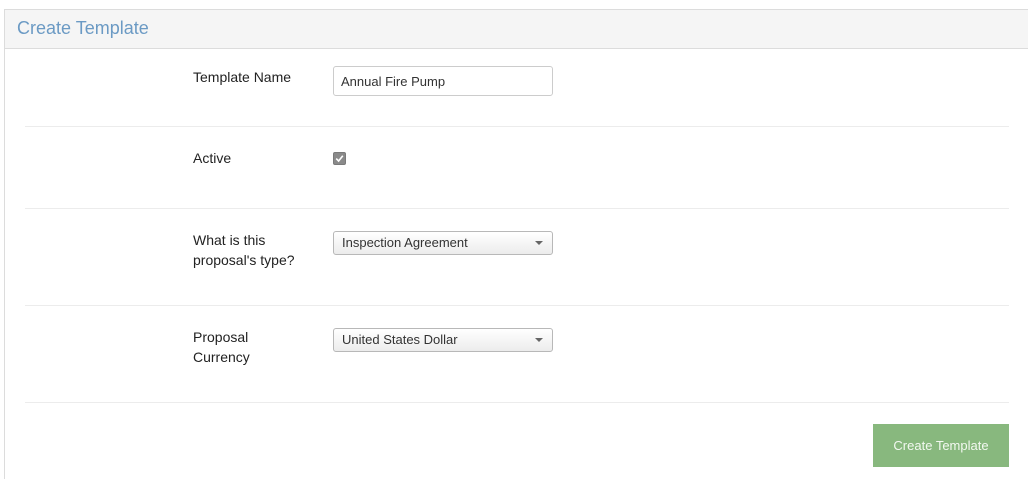  I want to click on proposal-type-select: Inspection Agreement, so click(443, 243).